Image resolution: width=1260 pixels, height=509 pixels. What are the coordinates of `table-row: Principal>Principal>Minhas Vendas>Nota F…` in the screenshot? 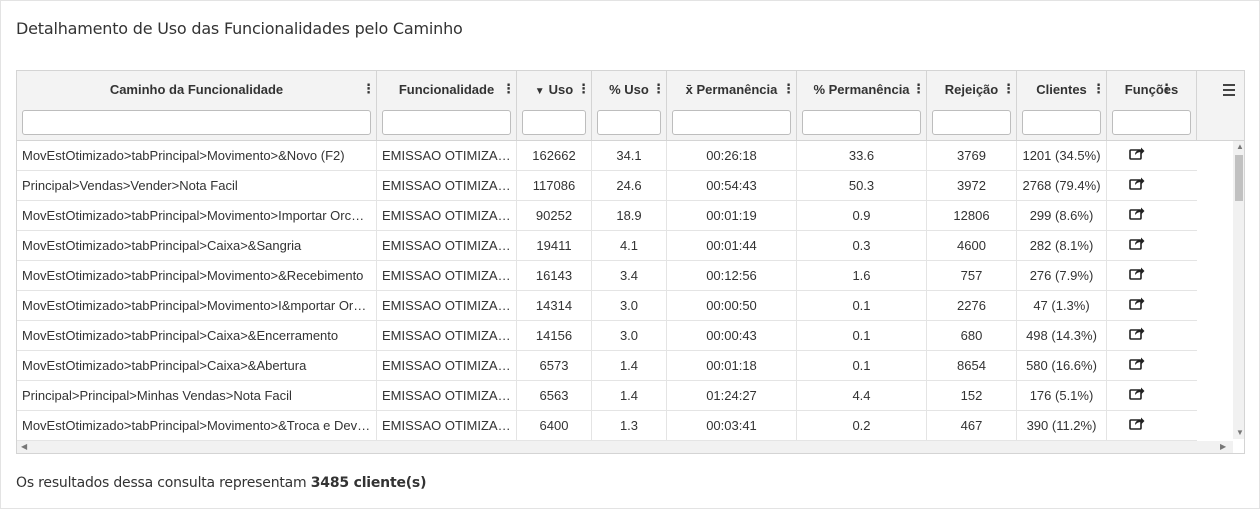 It's located at (607, 396).